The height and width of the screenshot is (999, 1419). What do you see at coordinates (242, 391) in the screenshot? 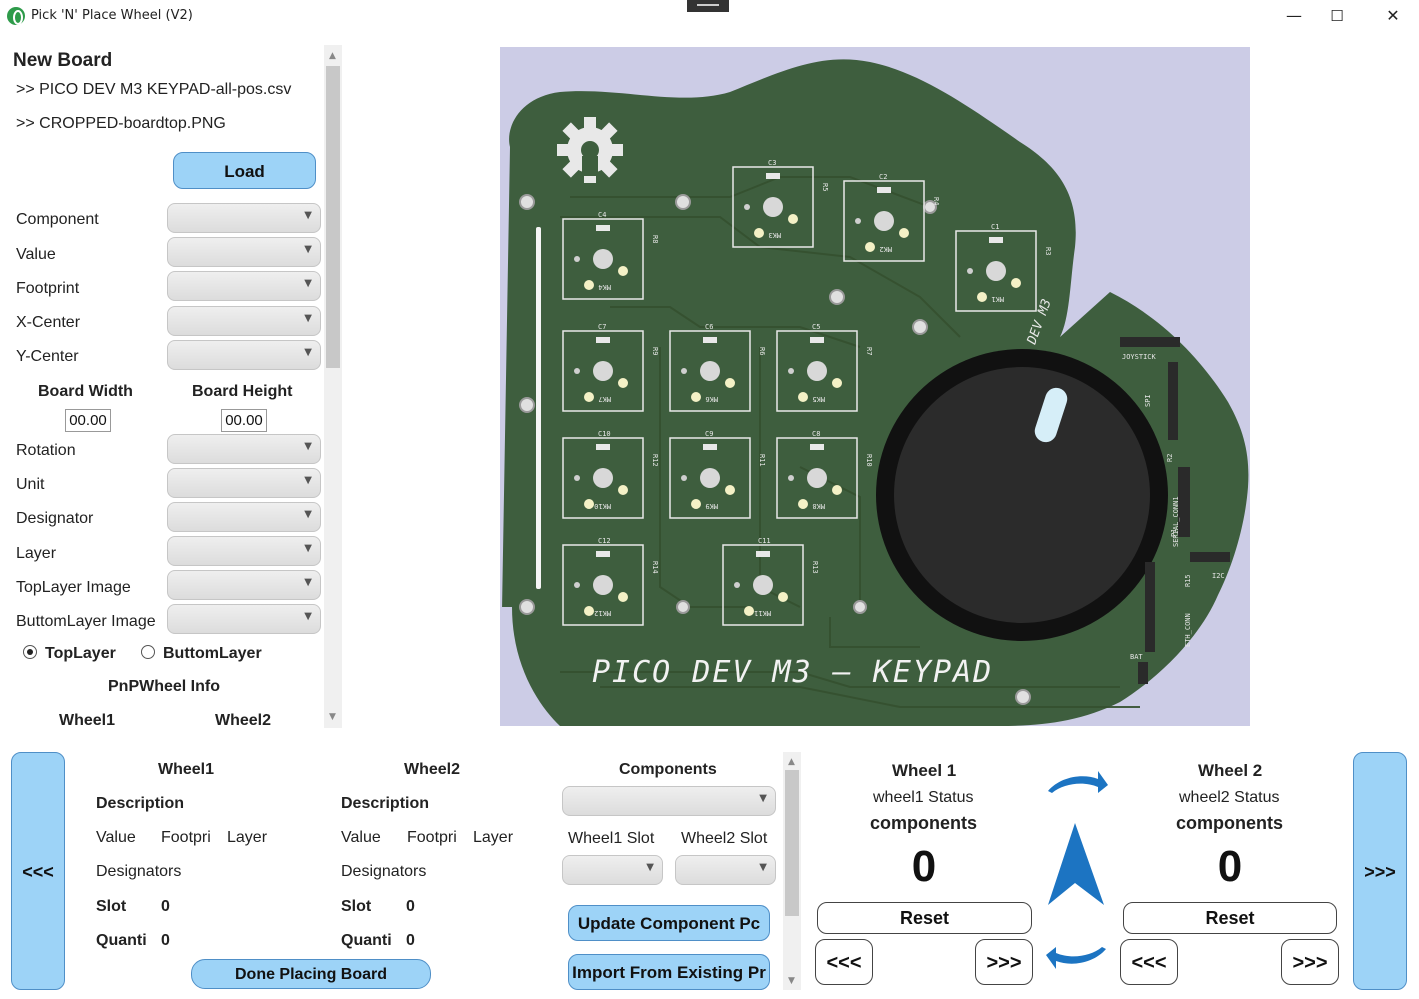
I see `board-height-label: Board Height` at bounding box center [242, 391].